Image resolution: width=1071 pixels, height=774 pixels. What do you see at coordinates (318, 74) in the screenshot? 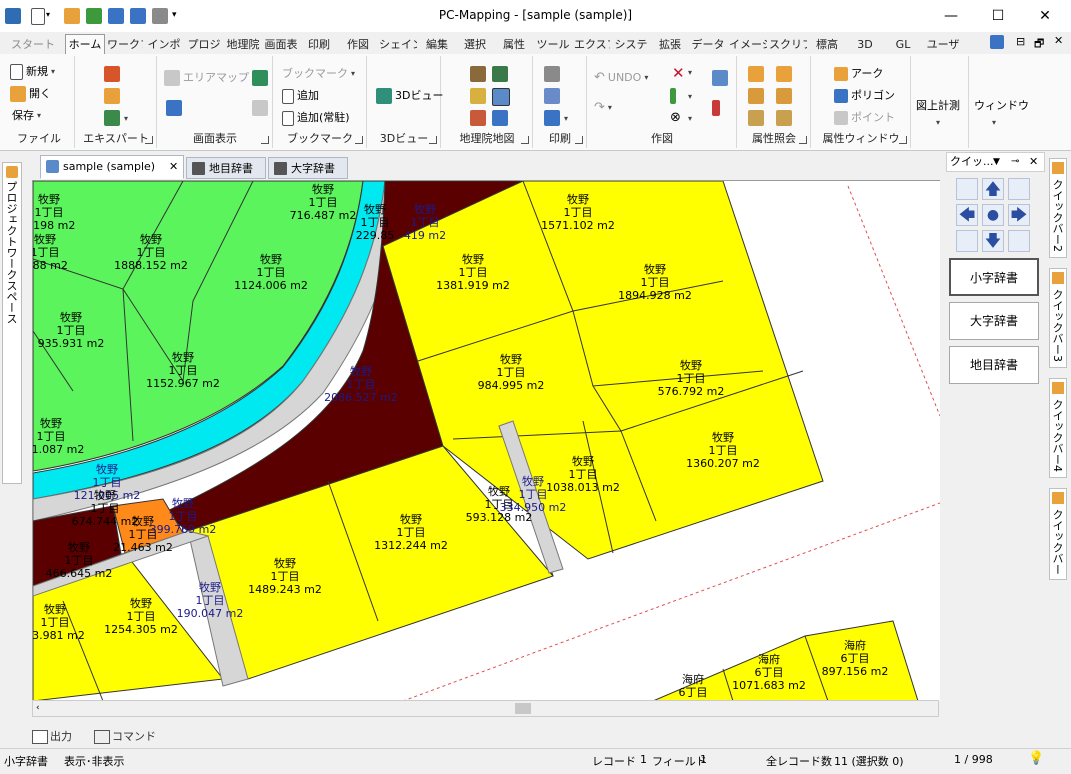
I see `bookmark-dropdown: ブックマーク ▾` at bounding box center [318, 74].